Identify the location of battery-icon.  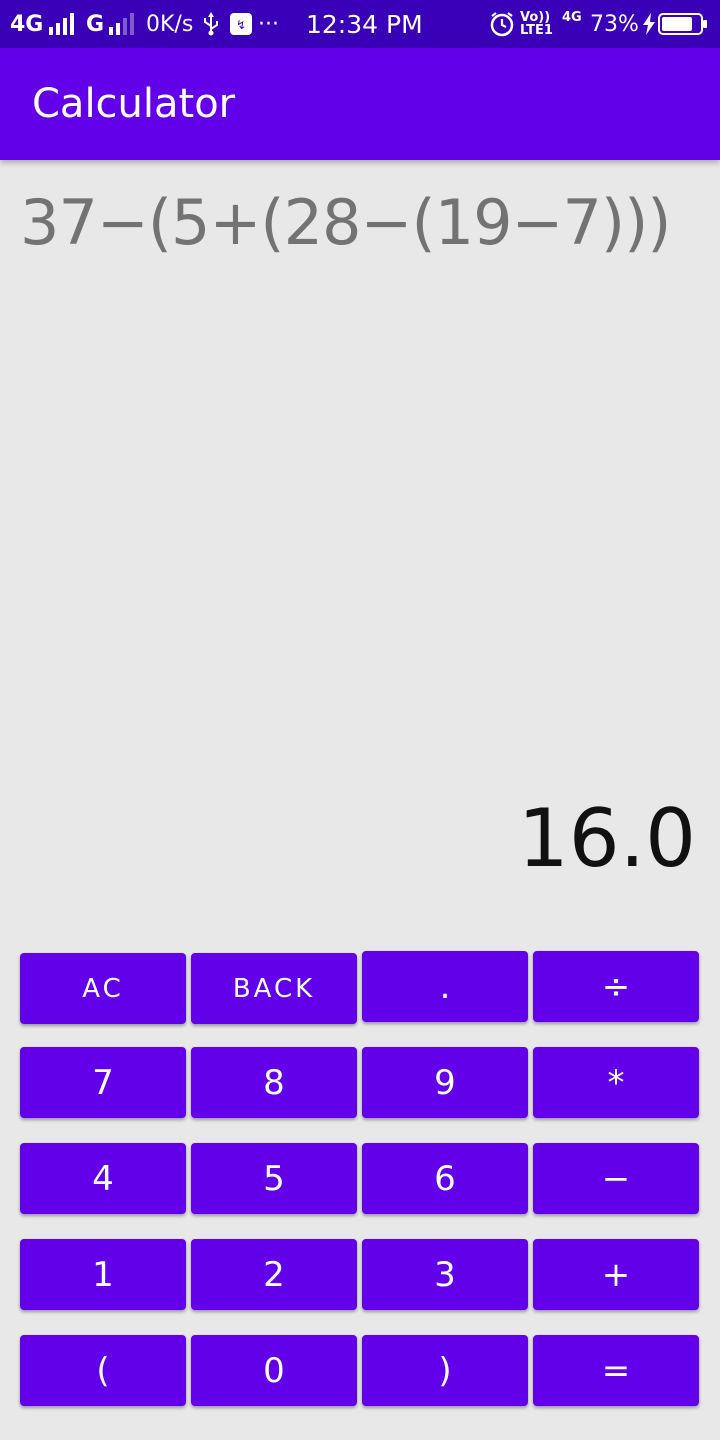
(683, 24).